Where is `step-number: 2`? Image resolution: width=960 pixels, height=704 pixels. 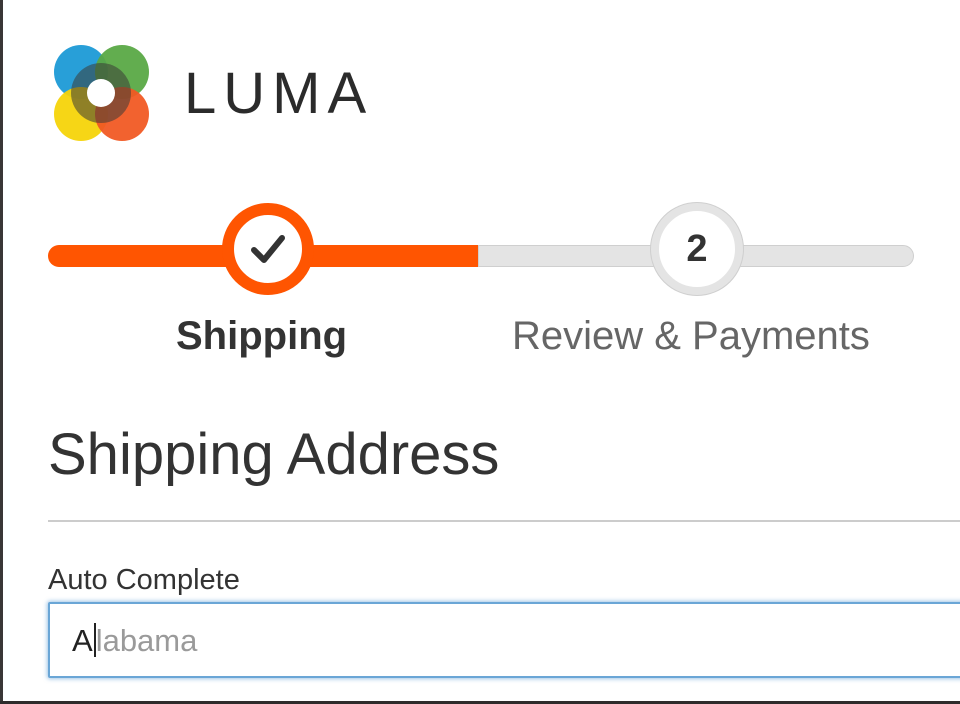 step-number: 2 is located at coordinates (697, 248).